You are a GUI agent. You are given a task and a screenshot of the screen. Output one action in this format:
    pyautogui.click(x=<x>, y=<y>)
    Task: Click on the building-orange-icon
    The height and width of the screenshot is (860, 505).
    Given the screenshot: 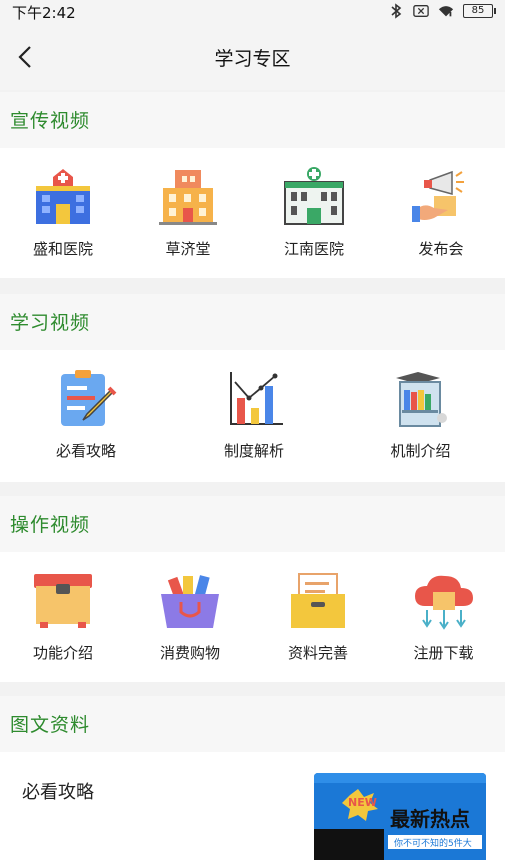 What is the action you would take?
    pyautogui.click(x=188, y=197)
    